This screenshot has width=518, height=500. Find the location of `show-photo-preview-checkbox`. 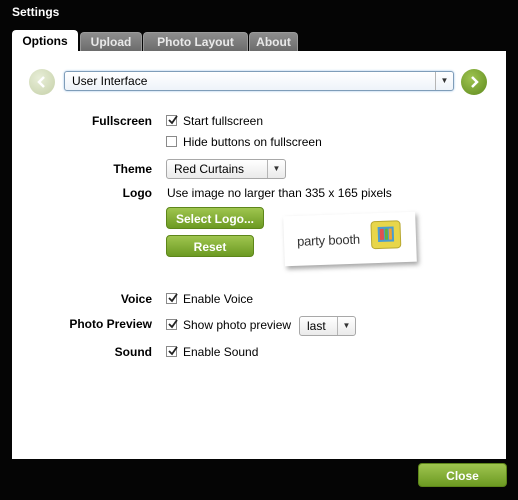

show-photo-preview-checkbox is located at coordinates (172, 324).